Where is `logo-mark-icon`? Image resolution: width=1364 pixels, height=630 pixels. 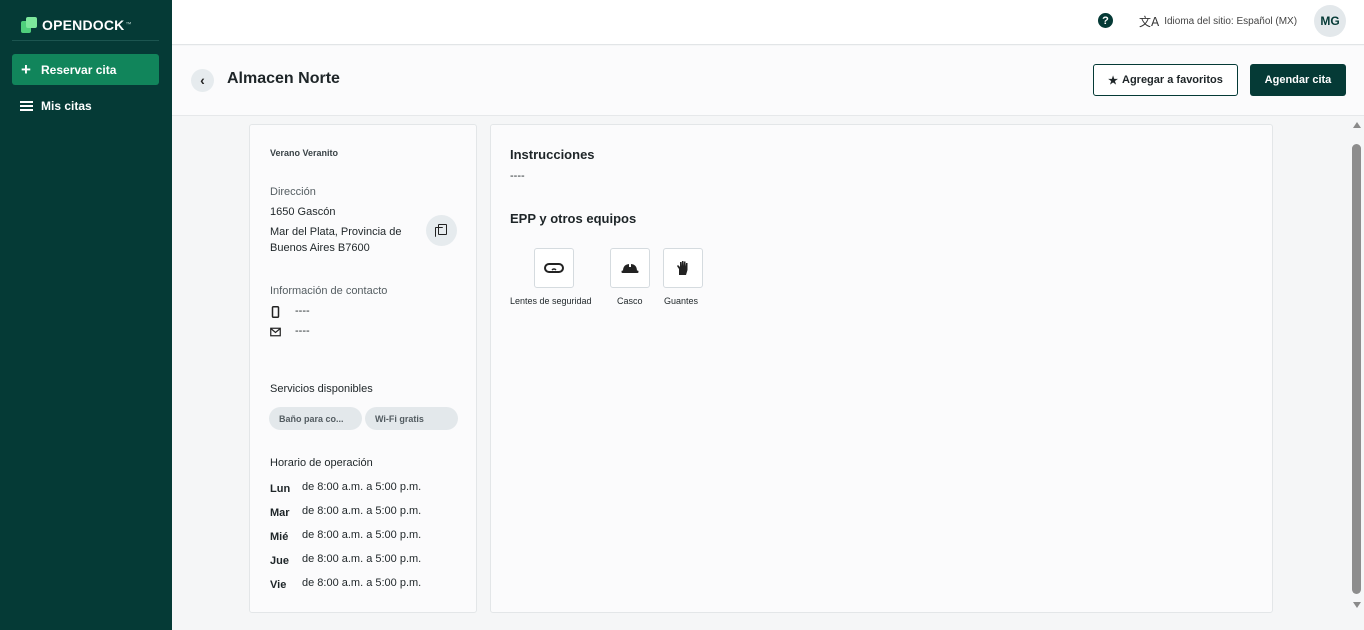
logo-mark-icon is located at coordinates (29, 25).